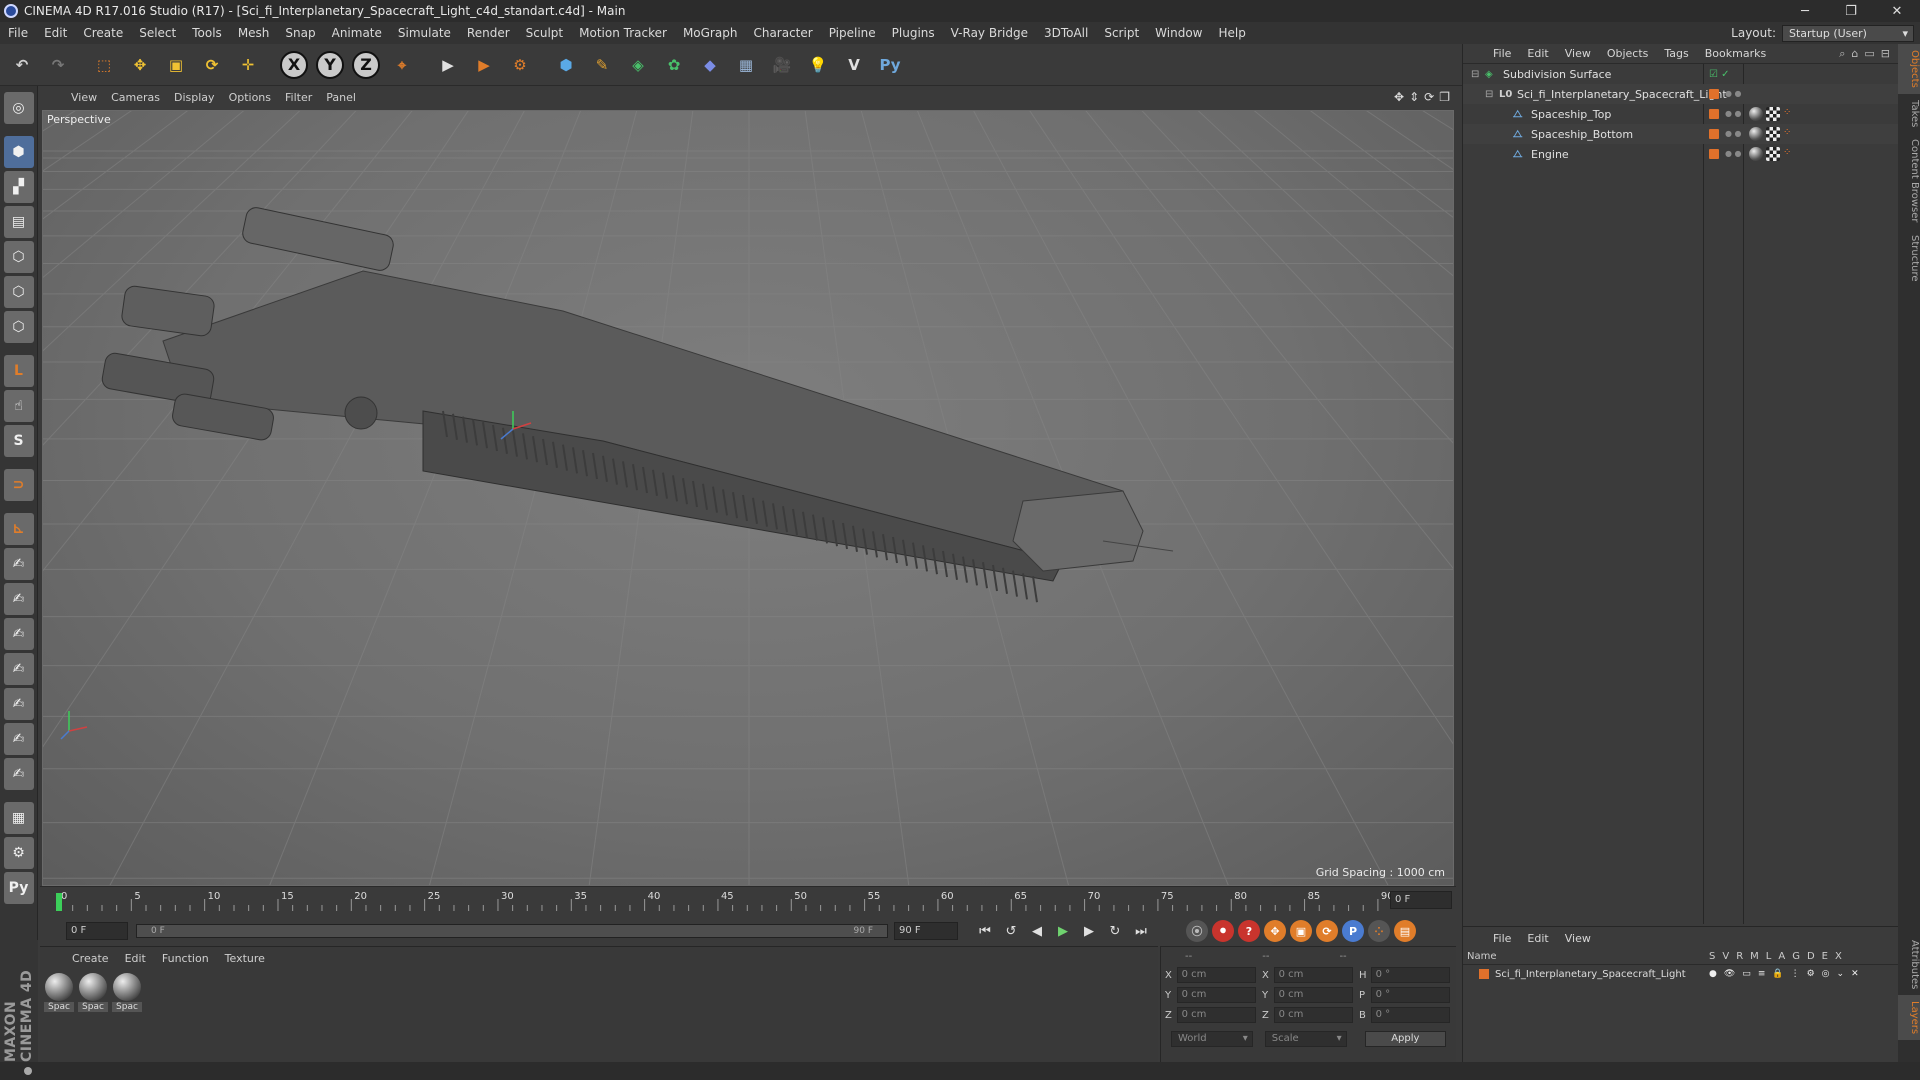  I want to click on menu-create: Create, so click(103, 33).